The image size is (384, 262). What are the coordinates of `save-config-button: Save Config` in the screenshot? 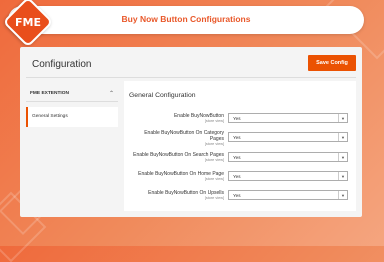 It's located at (332, 63).